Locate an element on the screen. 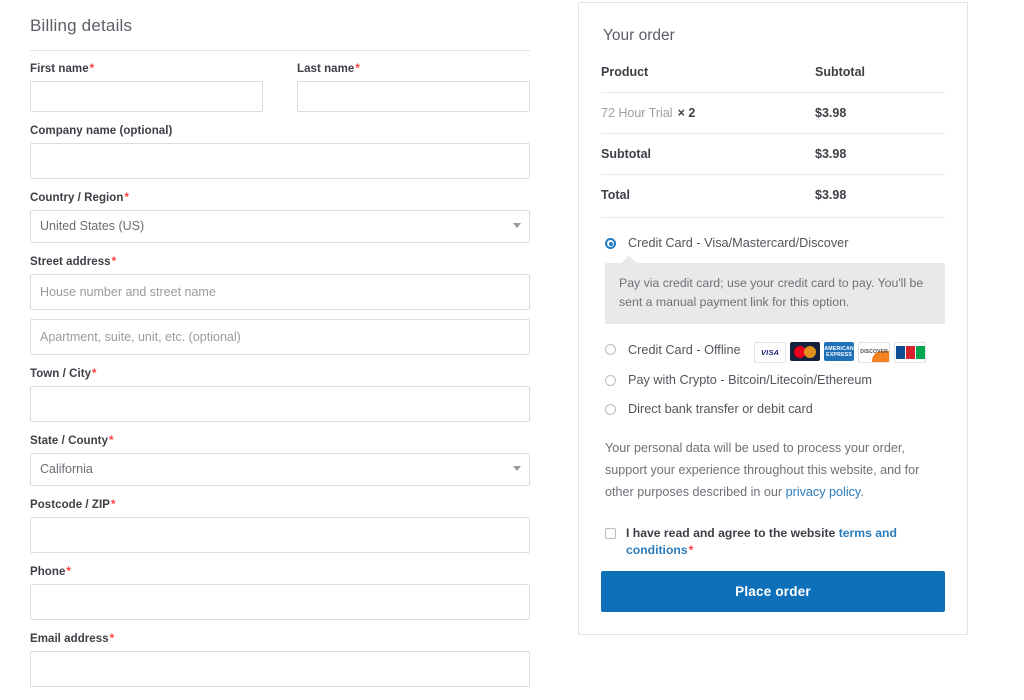 Image resolution: width=1024 pixels, height=700 pixels. billing-details-title: Billing details is located at coordinates (280, 33).